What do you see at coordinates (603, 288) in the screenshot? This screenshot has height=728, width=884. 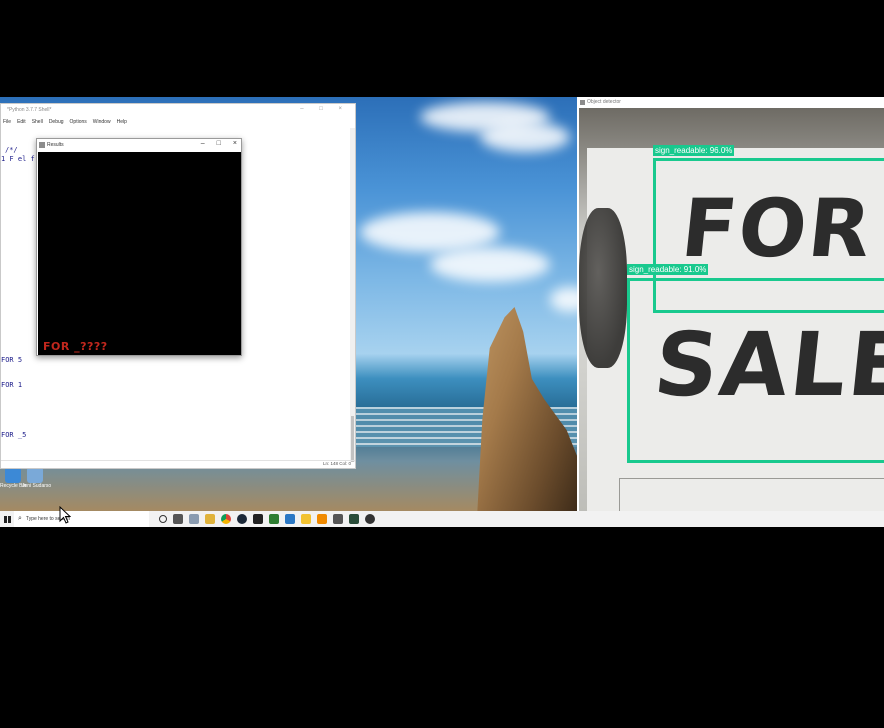 I see `hand-shadow` at bounding box center [603, 288].